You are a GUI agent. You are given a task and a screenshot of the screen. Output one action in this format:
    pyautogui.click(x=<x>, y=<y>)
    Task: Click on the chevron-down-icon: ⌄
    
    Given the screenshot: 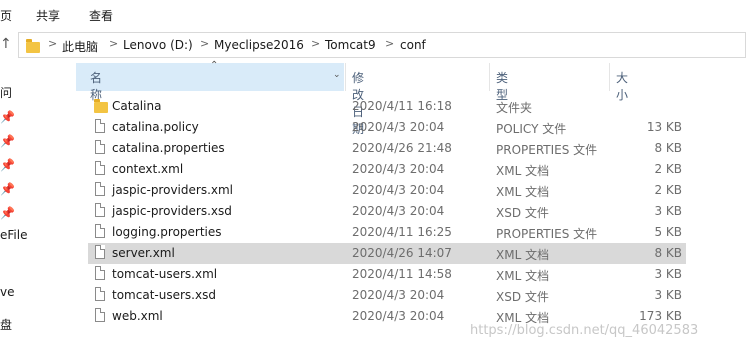 What is the action you would take?
    pyautogui.click(x=337, y=75)
    